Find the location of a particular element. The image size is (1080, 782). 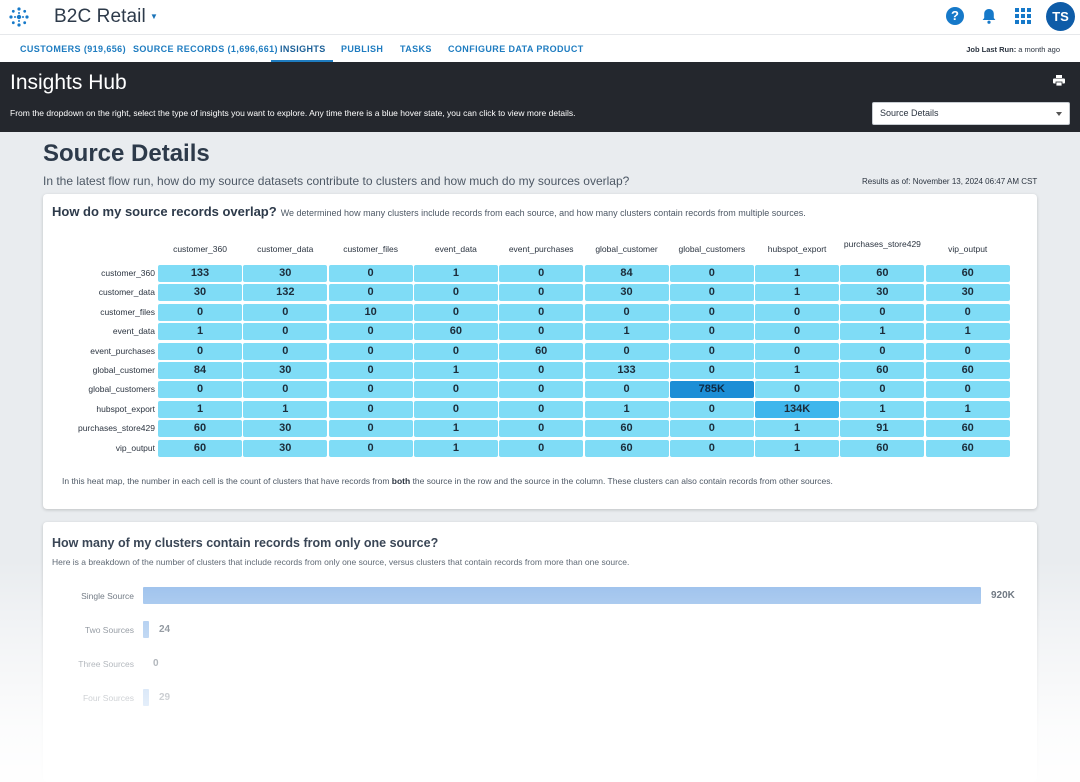

heatmap-cell: 84 is located at coordinates (200, 370).